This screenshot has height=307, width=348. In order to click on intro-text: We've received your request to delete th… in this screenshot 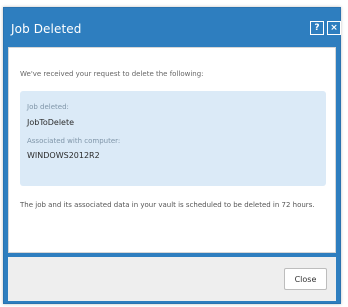, I will do `click(112, 74)`.